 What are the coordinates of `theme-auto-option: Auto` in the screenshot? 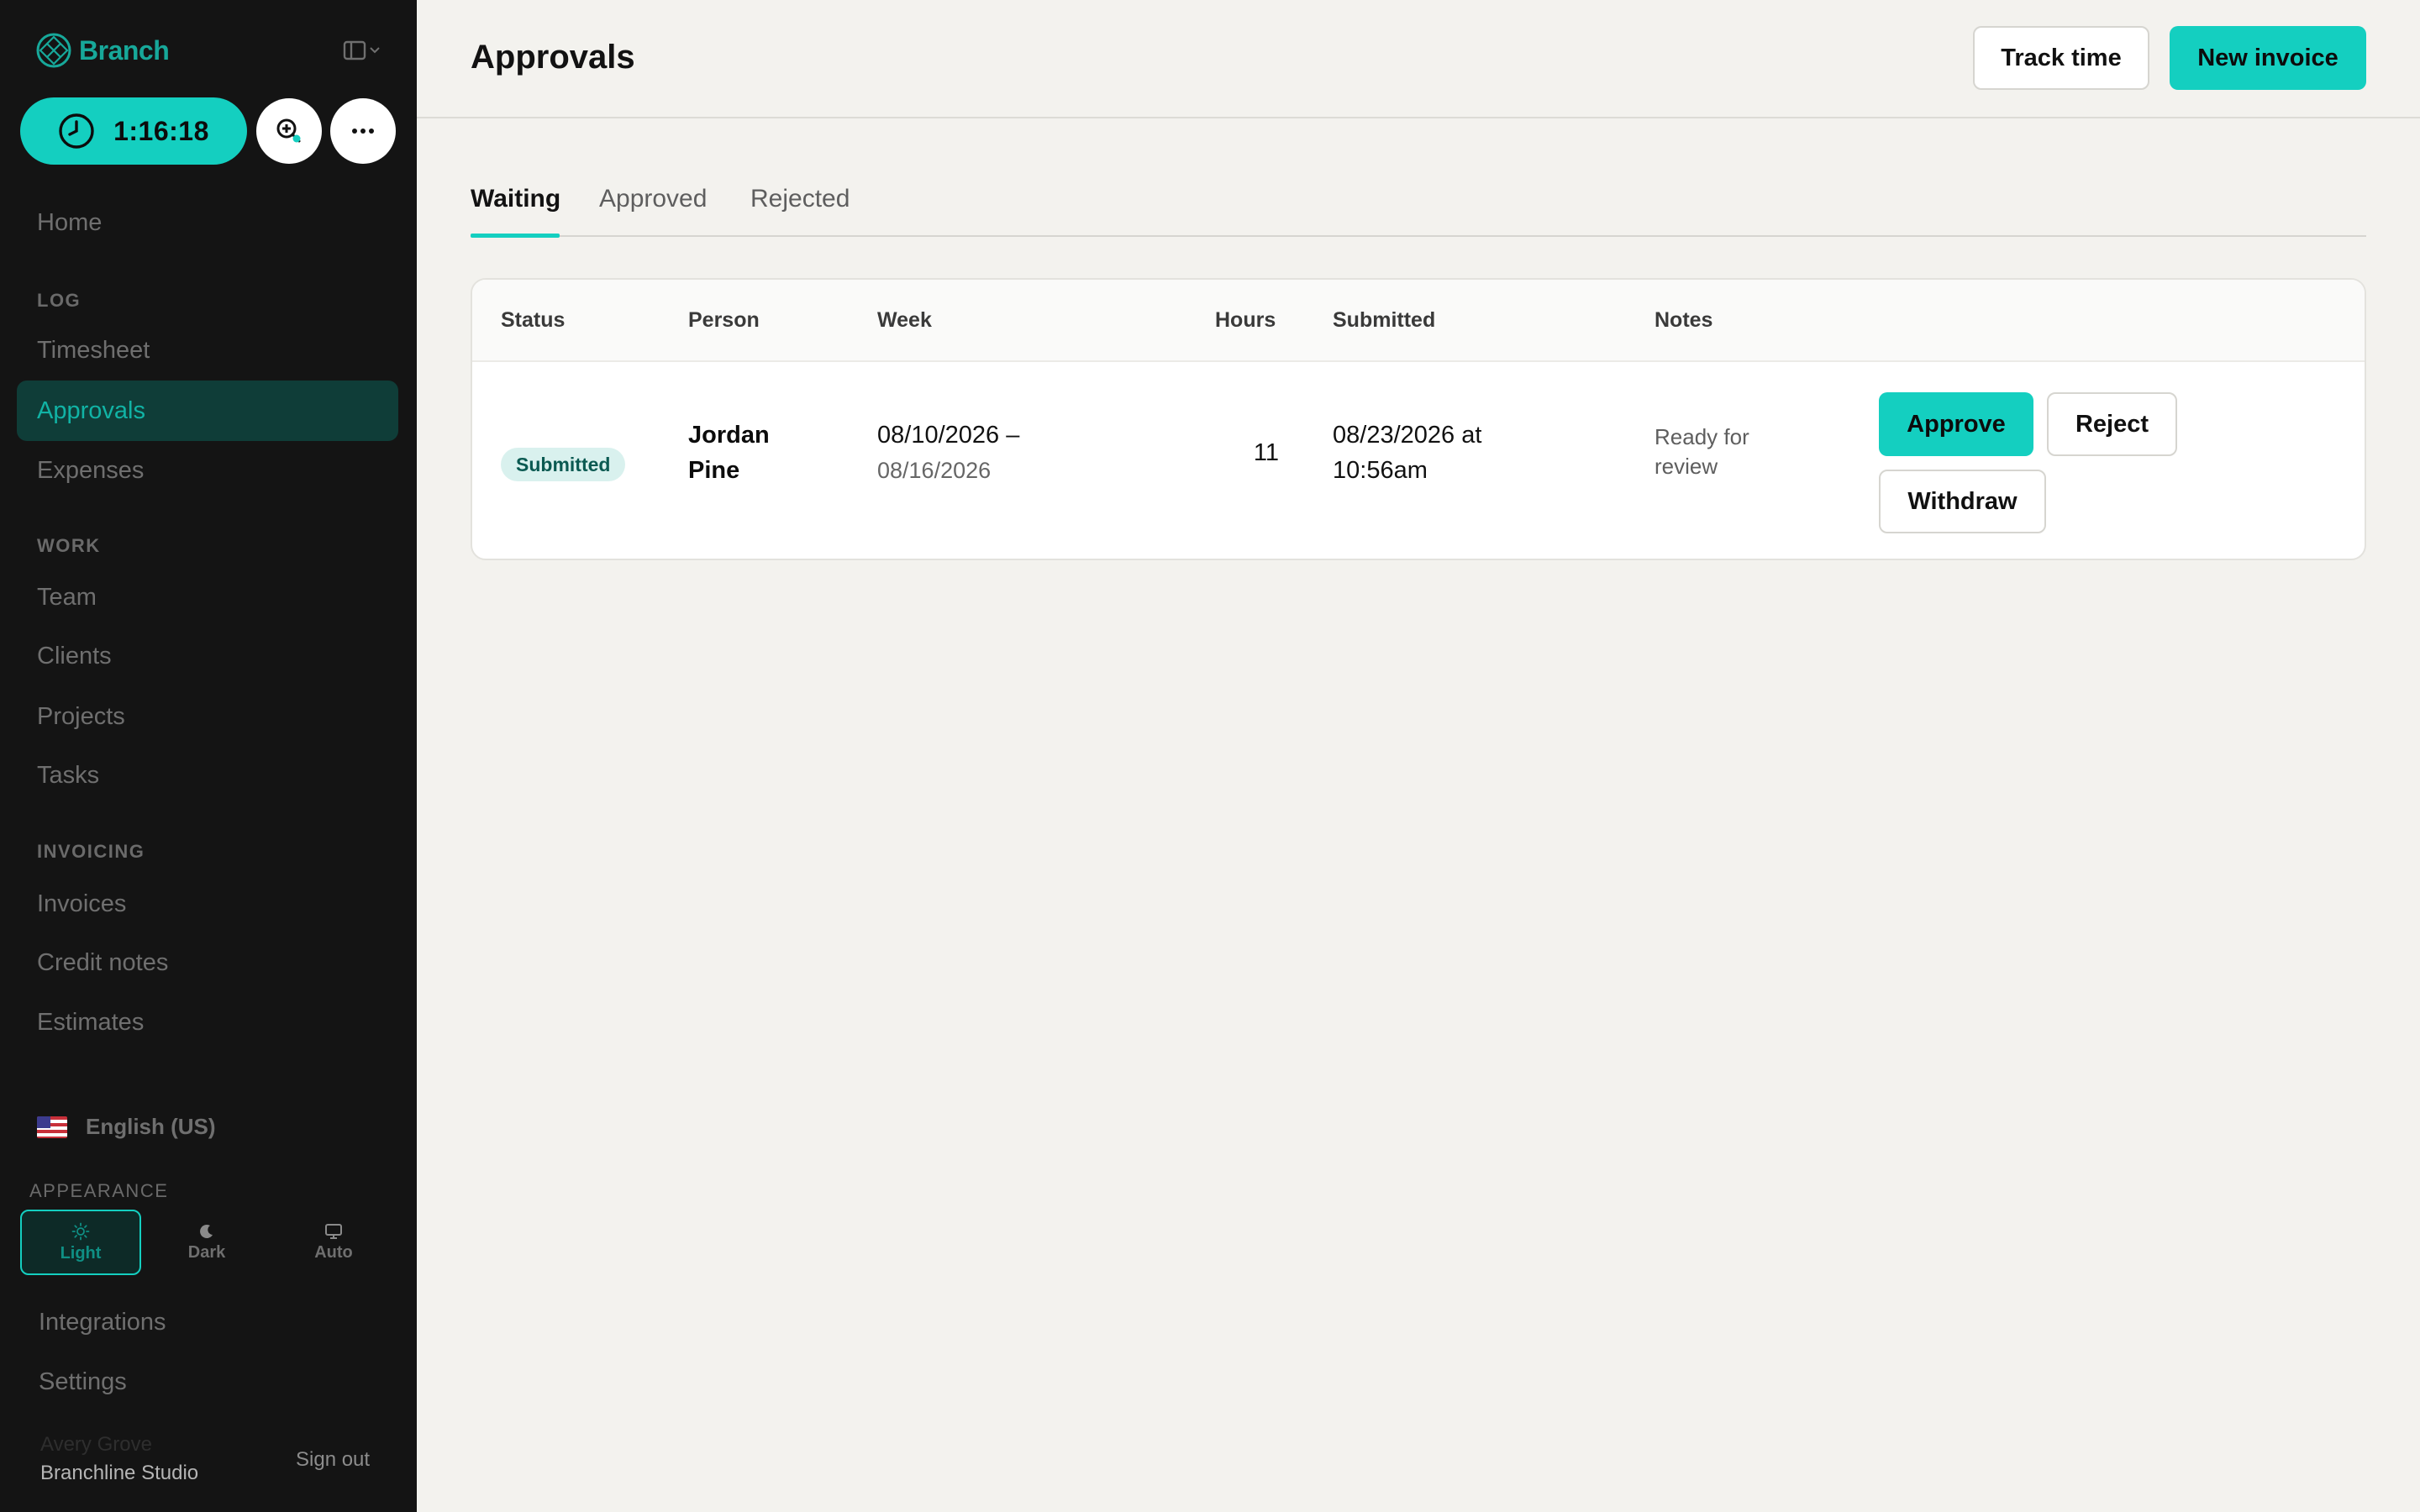 It's located at (333, 1242).